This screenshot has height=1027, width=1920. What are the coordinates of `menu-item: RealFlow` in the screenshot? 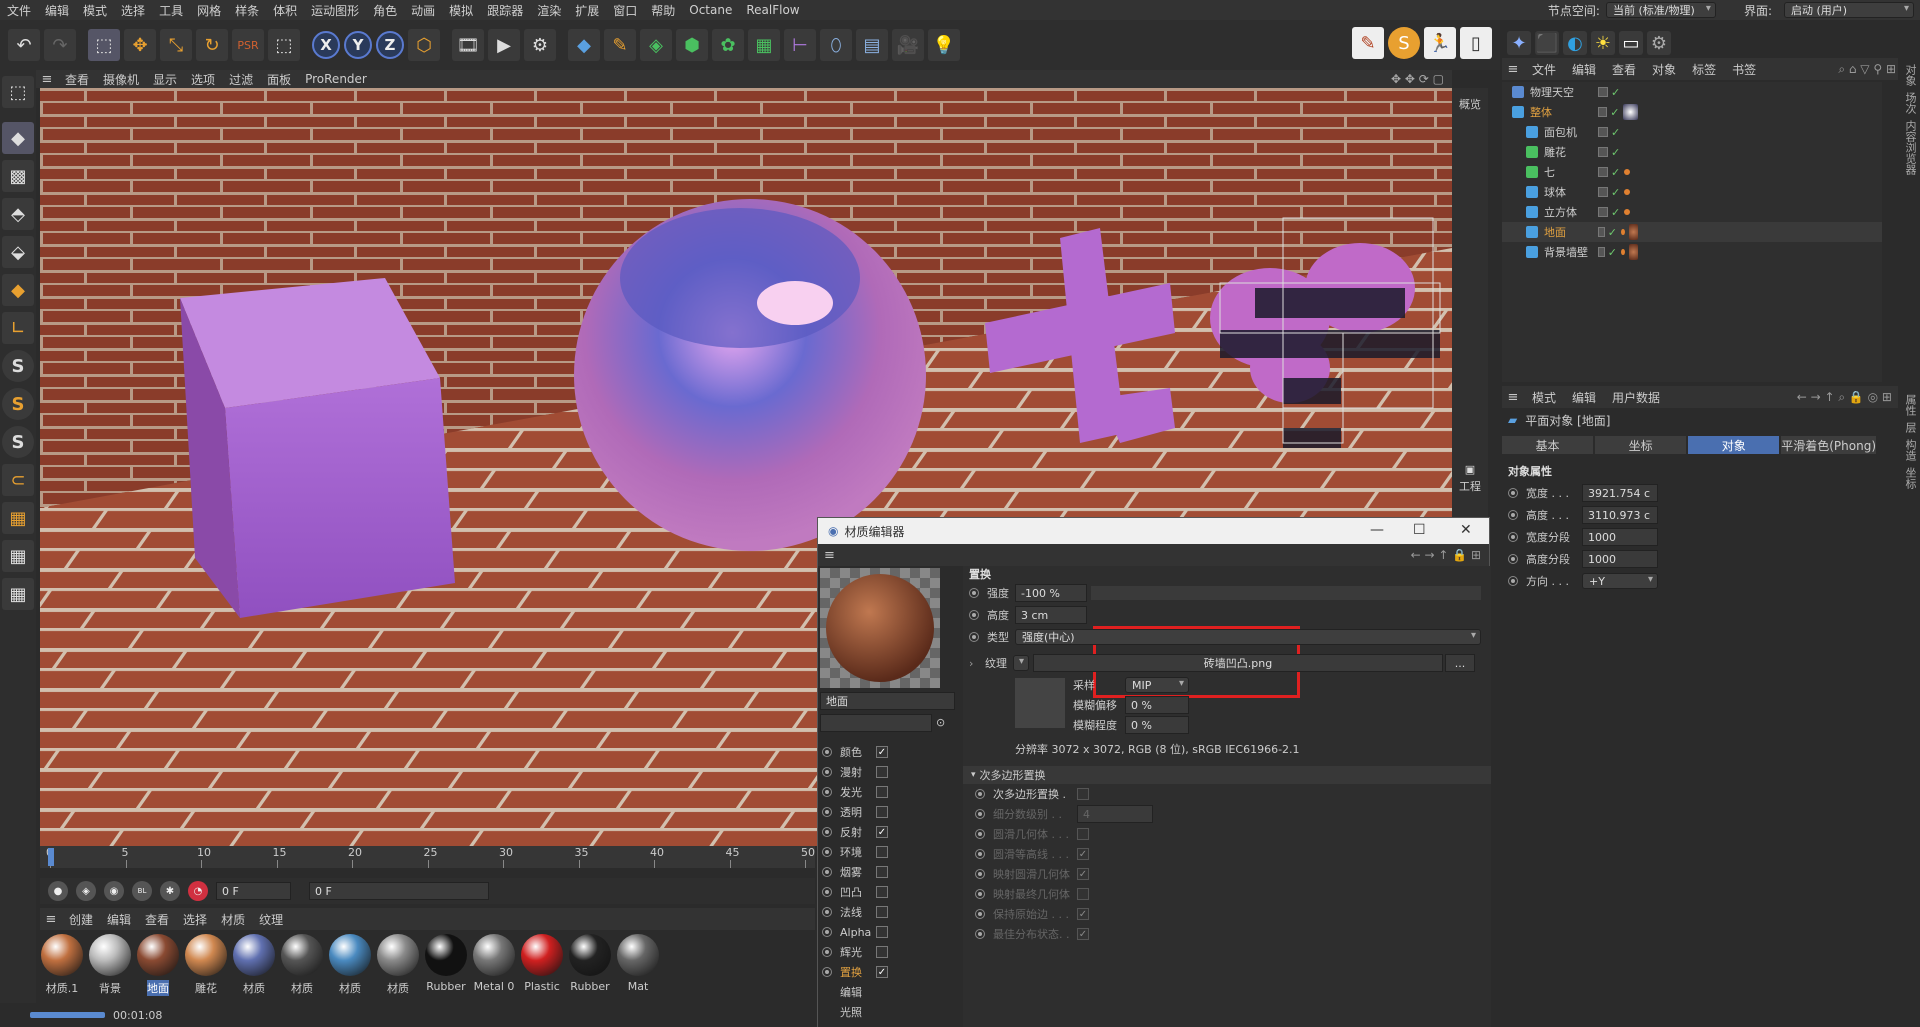 It's located at (772, 10).